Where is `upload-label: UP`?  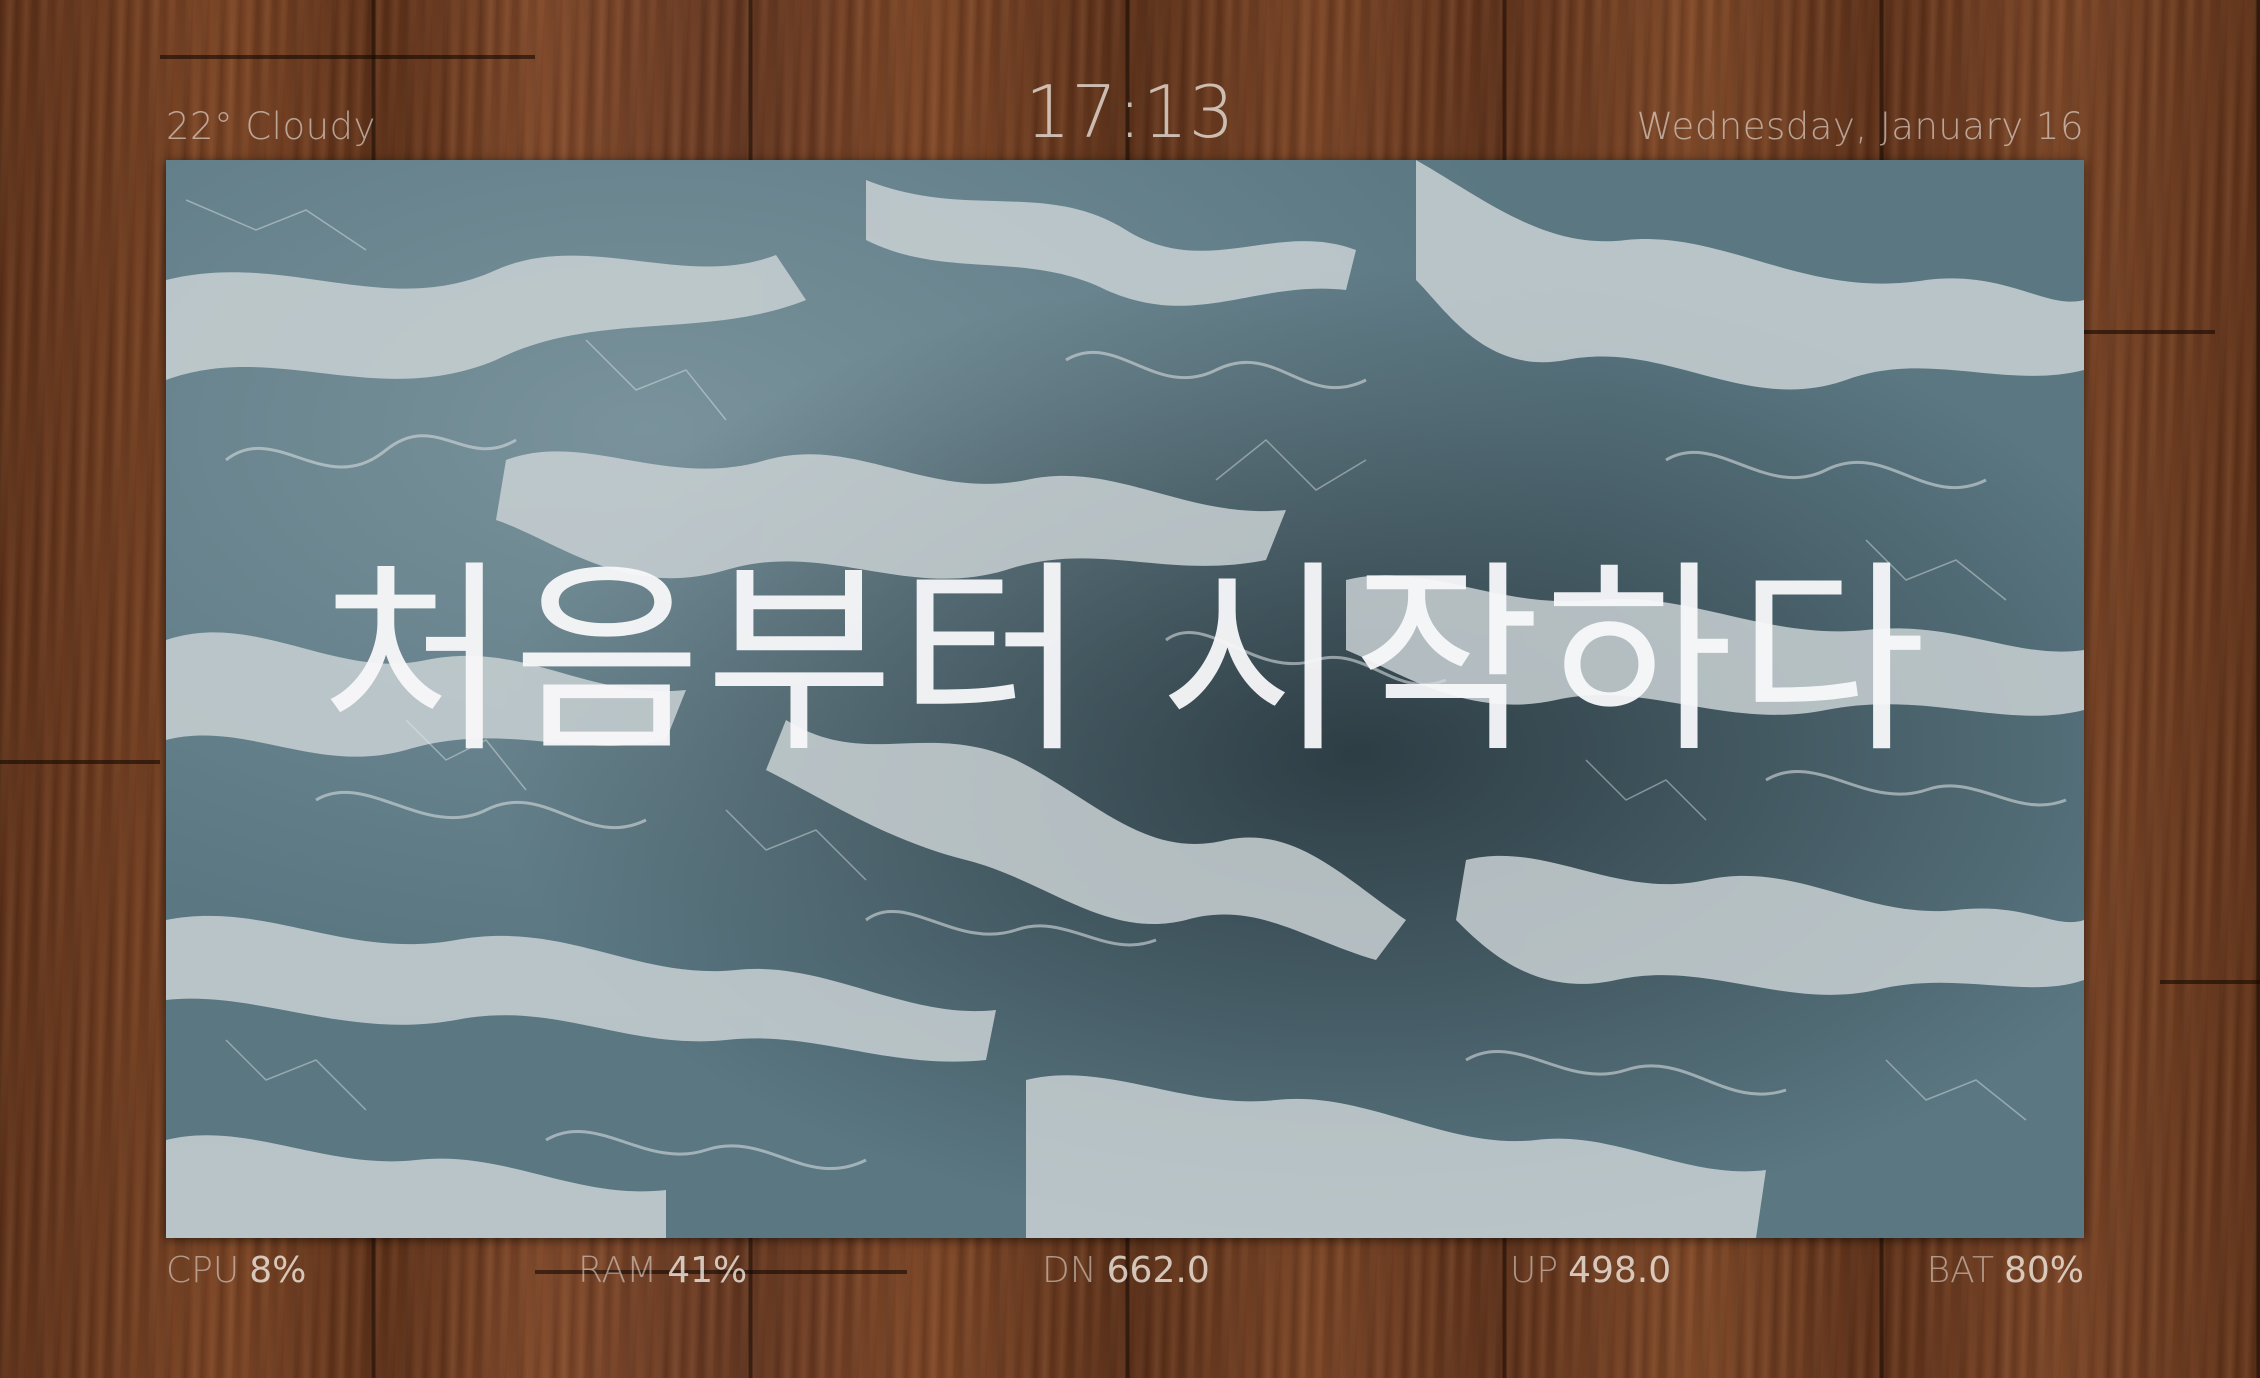 upload-label: UP is located at coordinates (1534, 1270).